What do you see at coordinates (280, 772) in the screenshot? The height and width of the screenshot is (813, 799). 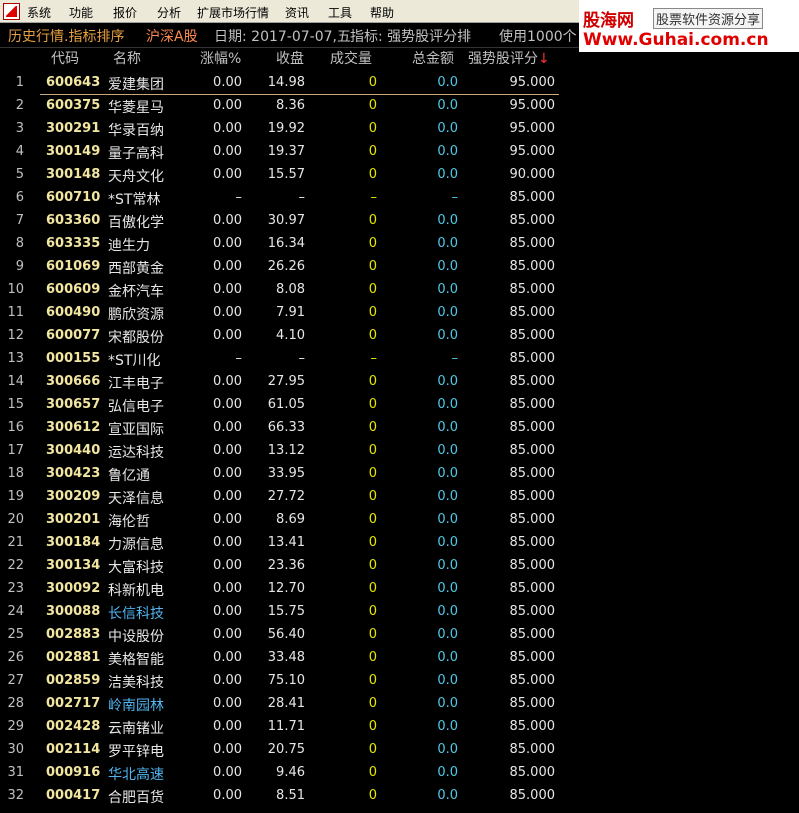 I see `table-row: 31 000916 华北高速 0.00 9.46 0 0.0 85.000` at bounding box center [280, 772].